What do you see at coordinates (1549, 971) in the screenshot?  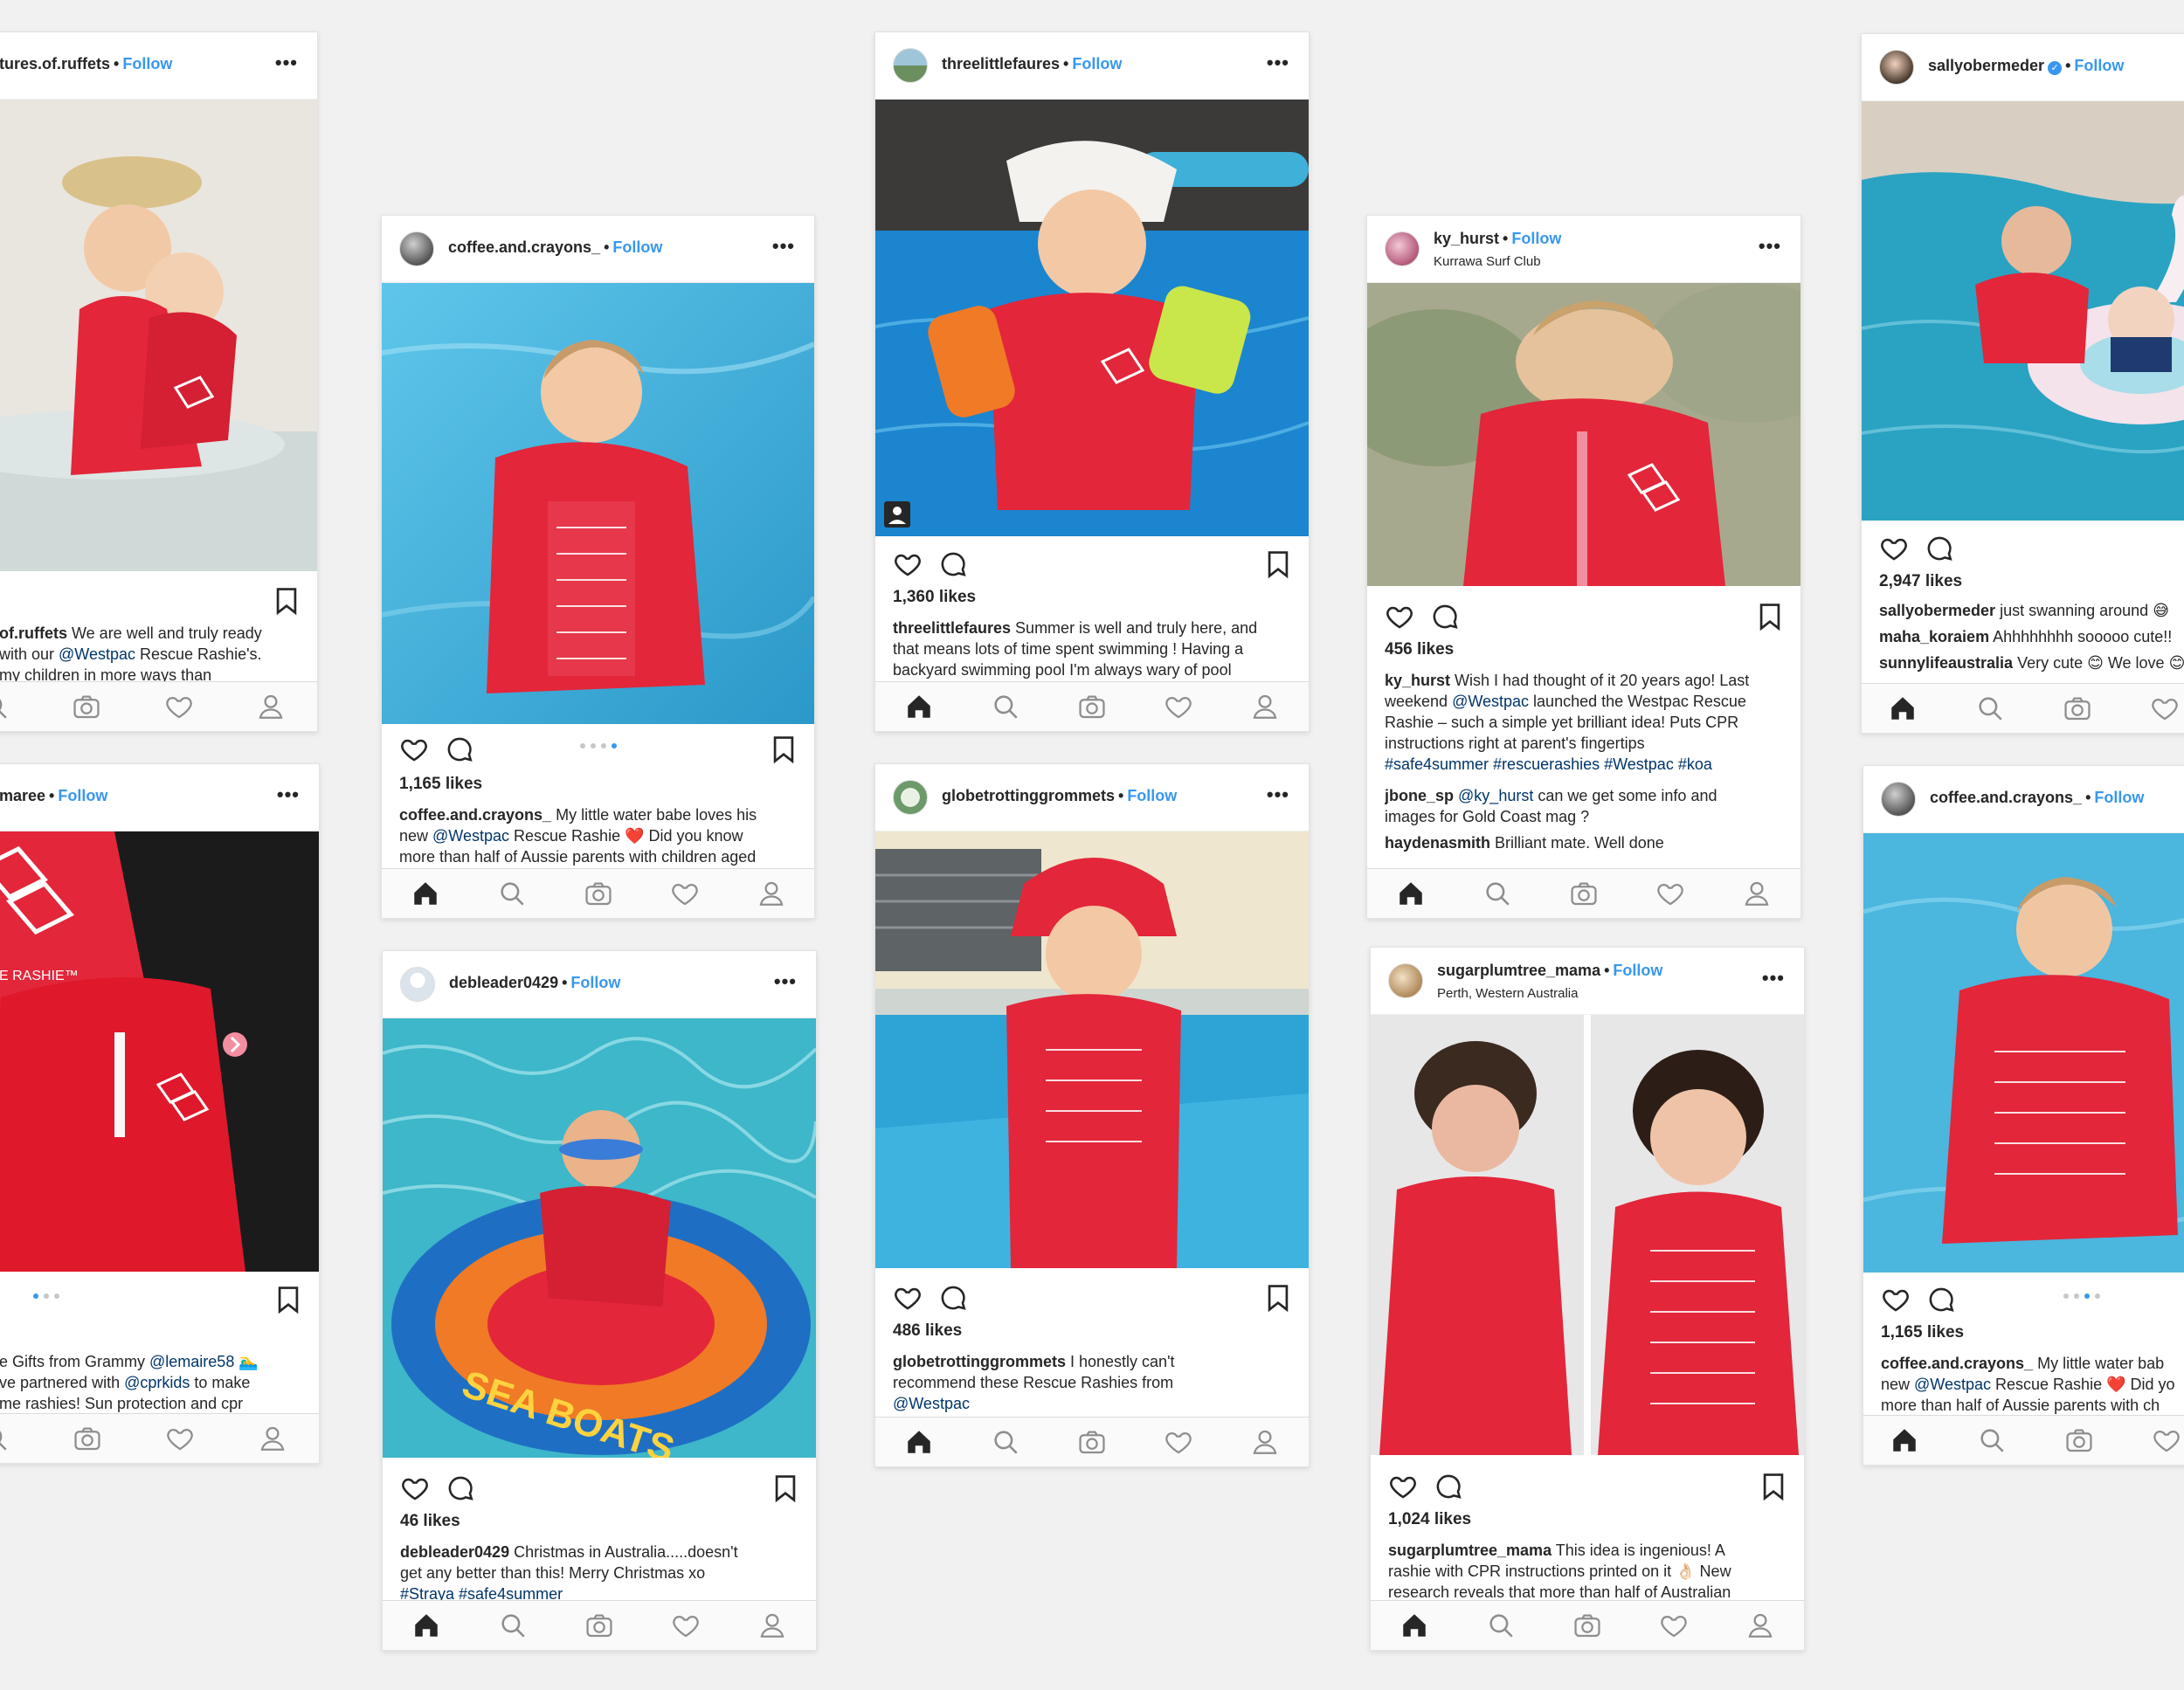 I see `post-username: sugarplumtree_mama • Follow` at bounding box center [1549, 971].